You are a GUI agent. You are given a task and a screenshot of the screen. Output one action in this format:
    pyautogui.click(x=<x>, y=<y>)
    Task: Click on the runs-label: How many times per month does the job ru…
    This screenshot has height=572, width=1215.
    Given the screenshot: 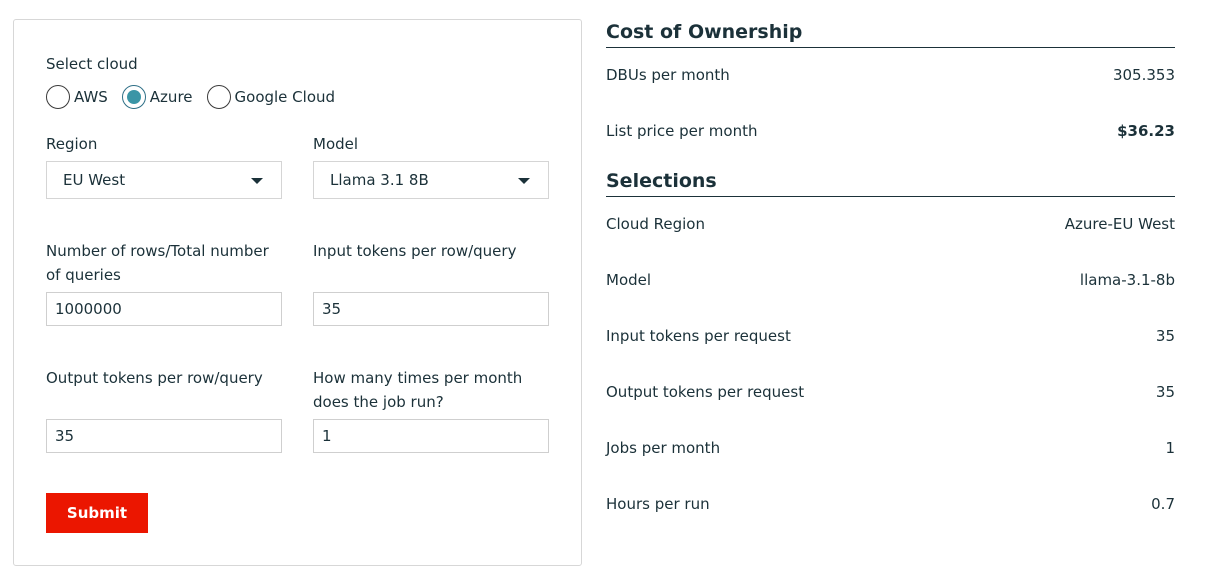 What is the action you would take?
    pyautogui.click(x=417, y=390)
    